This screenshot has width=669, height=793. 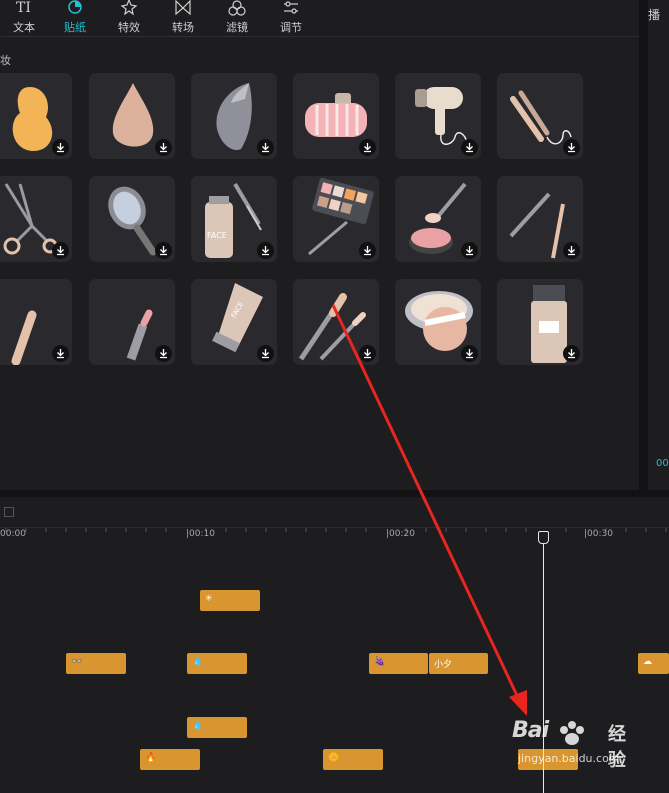 I want to click on time-ruler: 00:00 |00:10 |00:20 |00:30, so click(x=334, y=535).